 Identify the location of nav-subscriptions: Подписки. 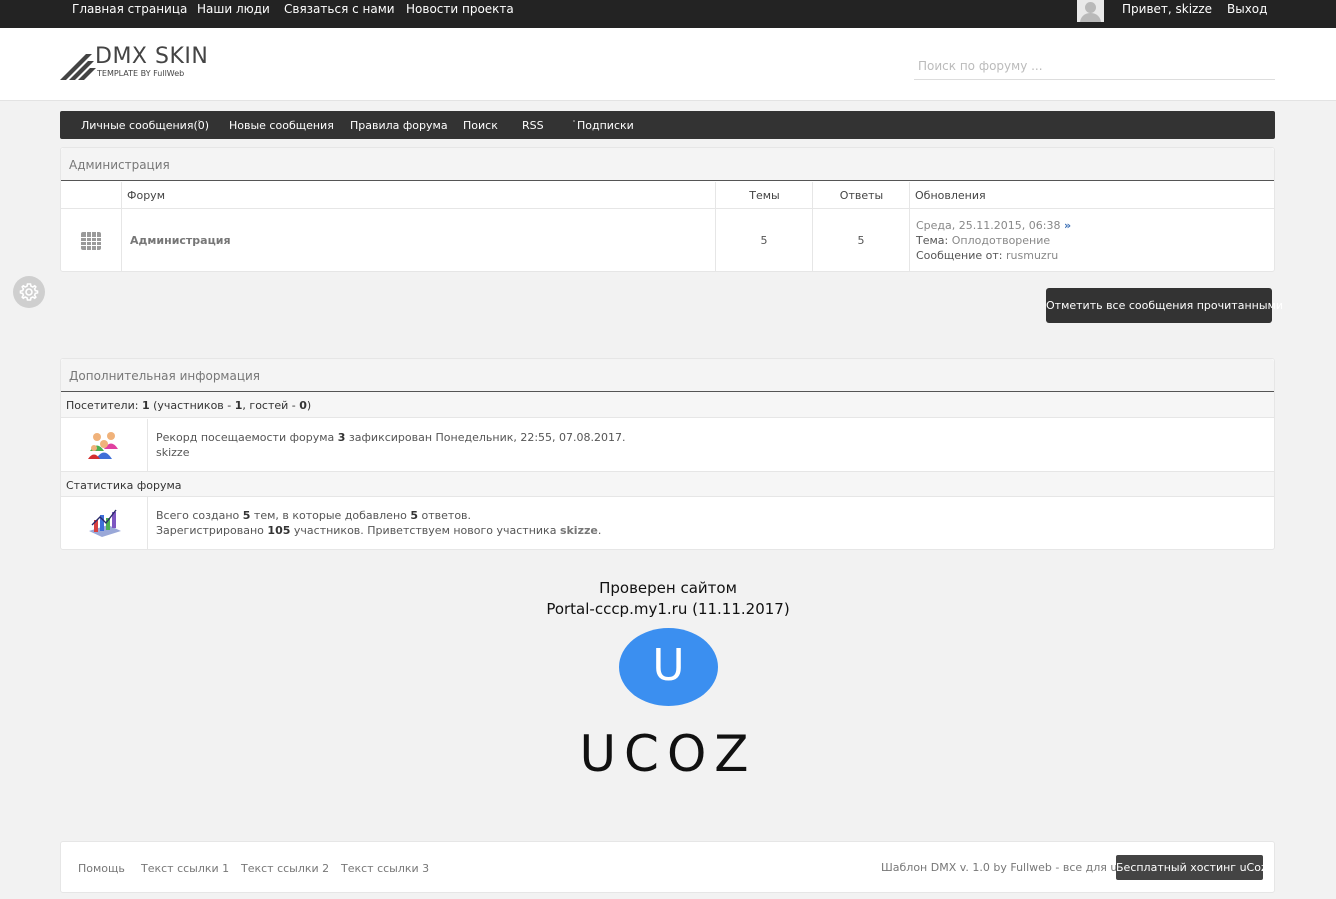
(605, 125).